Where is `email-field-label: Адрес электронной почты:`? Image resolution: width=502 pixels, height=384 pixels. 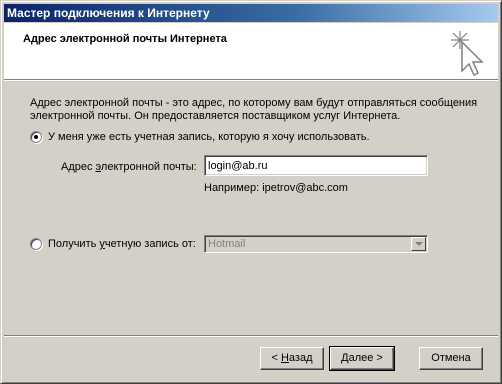
email-field-label: Адрес электронной почты: is located at coordinates (129, 167).